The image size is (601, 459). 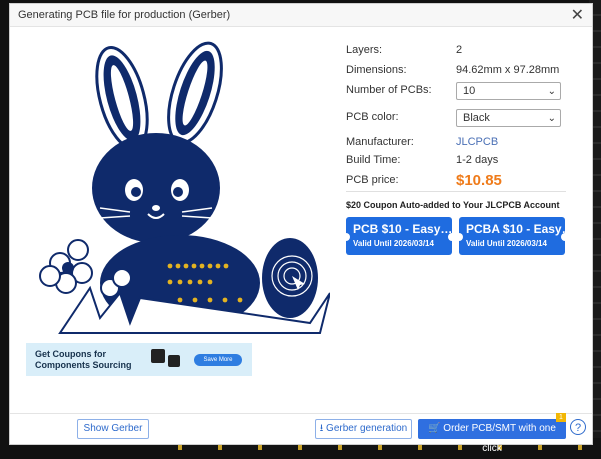 What do you see at coordinates (469, 91) in the screenshot?
I see `num-pcbs-value: 10` at bounding box center [469, 91].